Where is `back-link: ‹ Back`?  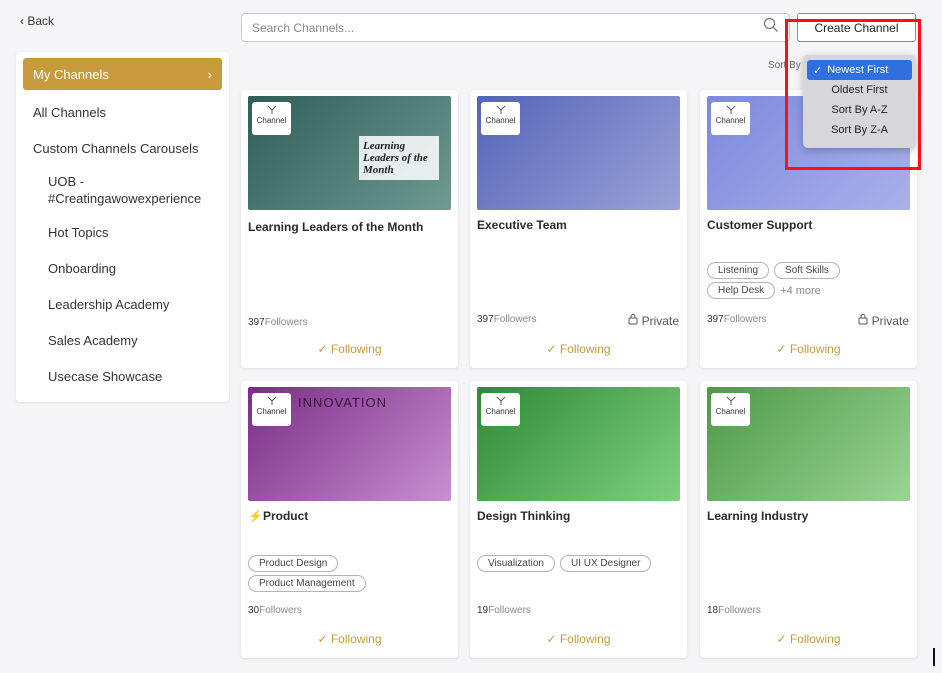
back-link: ‹ Back is located at coordinates (37, 21).